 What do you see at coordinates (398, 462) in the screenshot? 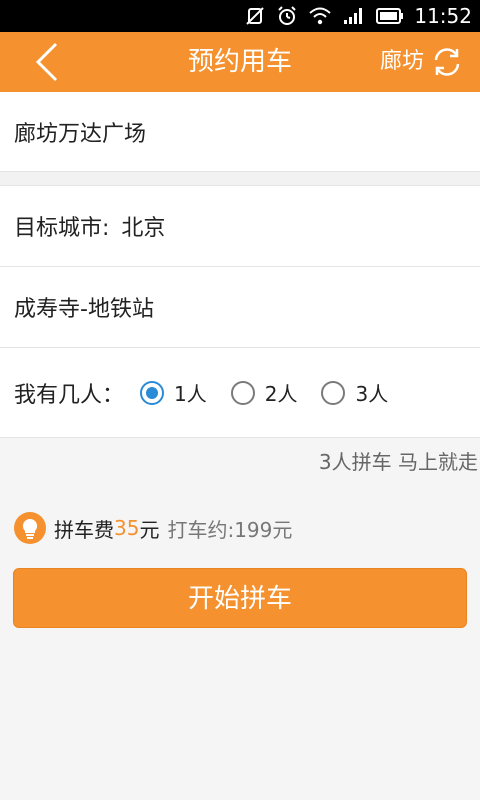
I see `carpool-hint: 3人拼车 马上就走` at bounding box center [398, 462].